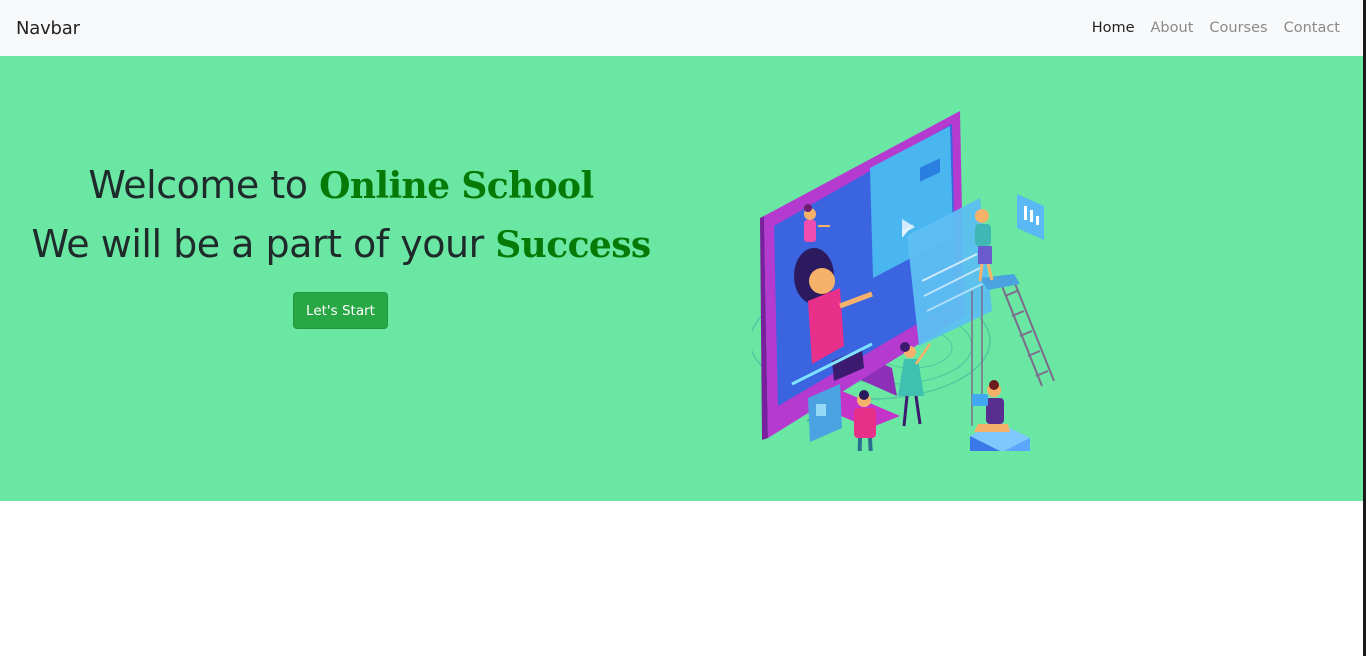  What do you see at coordinates (204, 185) in the screenshot?
I see `hero-line-1-text: Welcome to` at bounding box center [204, 185].